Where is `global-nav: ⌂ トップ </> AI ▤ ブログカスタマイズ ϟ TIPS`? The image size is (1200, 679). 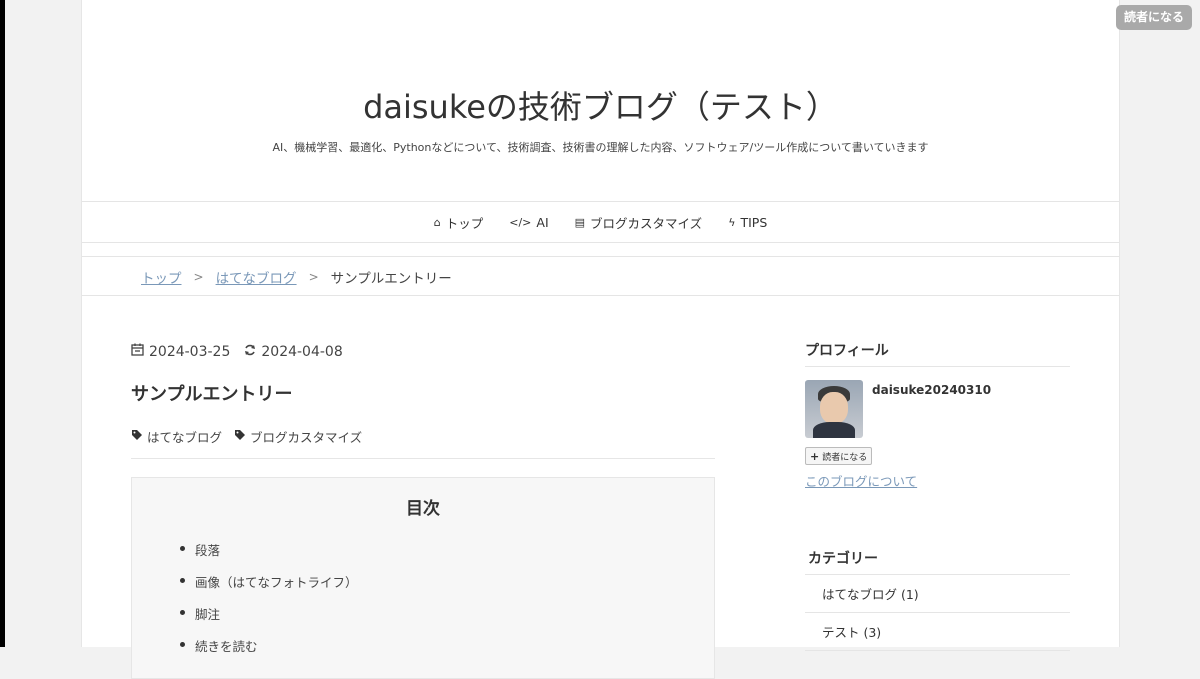 global-nav: ⌂ トップ </> AI ▤ ブログカスタマイズ ϟ TIPS is located at coordinates (600, 222).